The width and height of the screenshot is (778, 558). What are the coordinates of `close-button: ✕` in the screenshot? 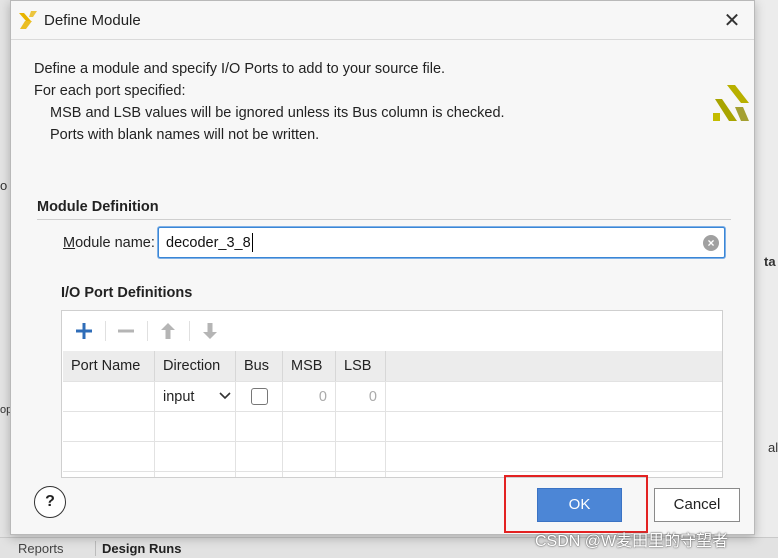 It's located at (732, 20).